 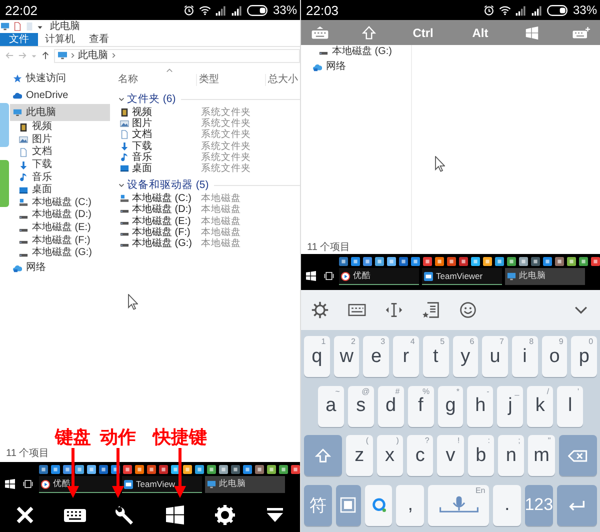 I want to click on letter-key: ~ a, so click(x=331, y=406).